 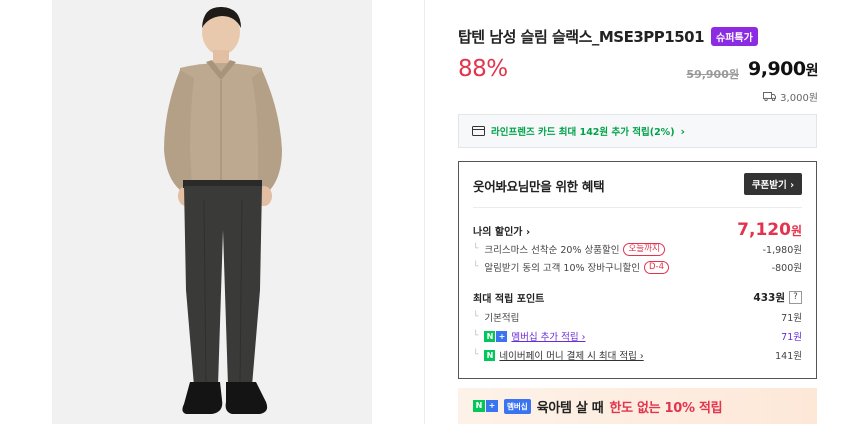 What do you see at coordinates (562, 268) in the screenshot?
I see `discount-label: 알림받기 동의 고객 10% 장바구니할인` at bounding box center [562, 268].